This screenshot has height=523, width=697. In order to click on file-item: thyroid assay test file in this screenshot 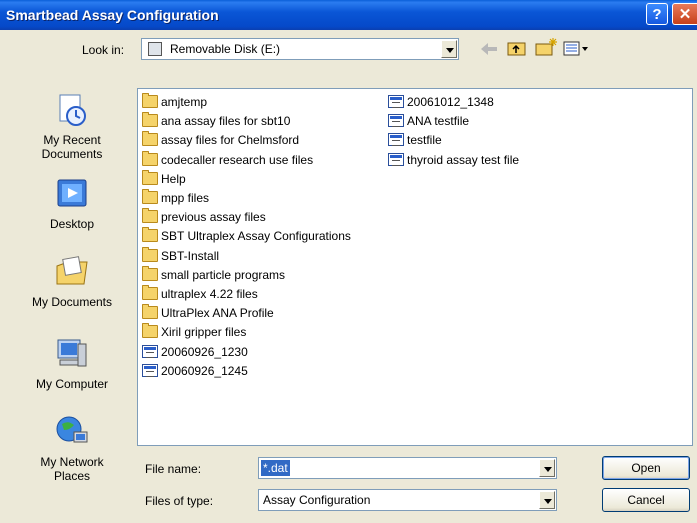, I will do `click(453, 160)`.